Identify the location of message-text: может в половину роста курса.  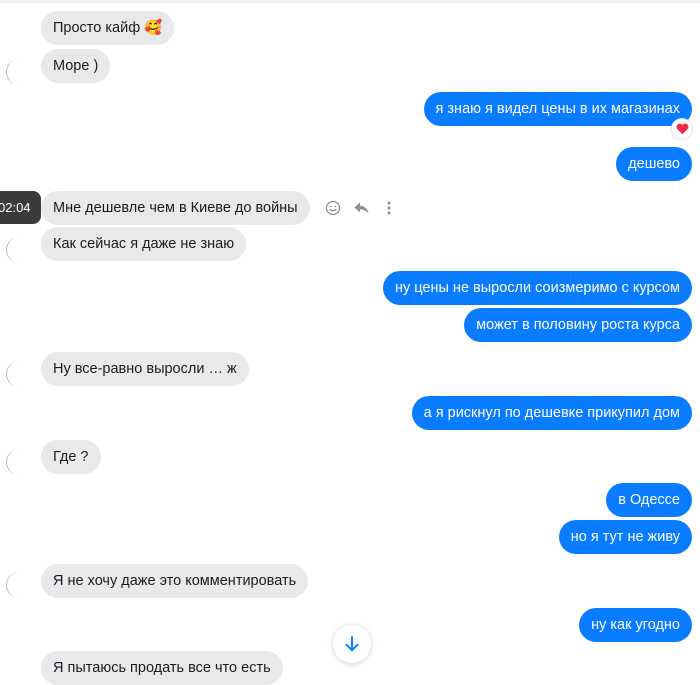
(578, 325).